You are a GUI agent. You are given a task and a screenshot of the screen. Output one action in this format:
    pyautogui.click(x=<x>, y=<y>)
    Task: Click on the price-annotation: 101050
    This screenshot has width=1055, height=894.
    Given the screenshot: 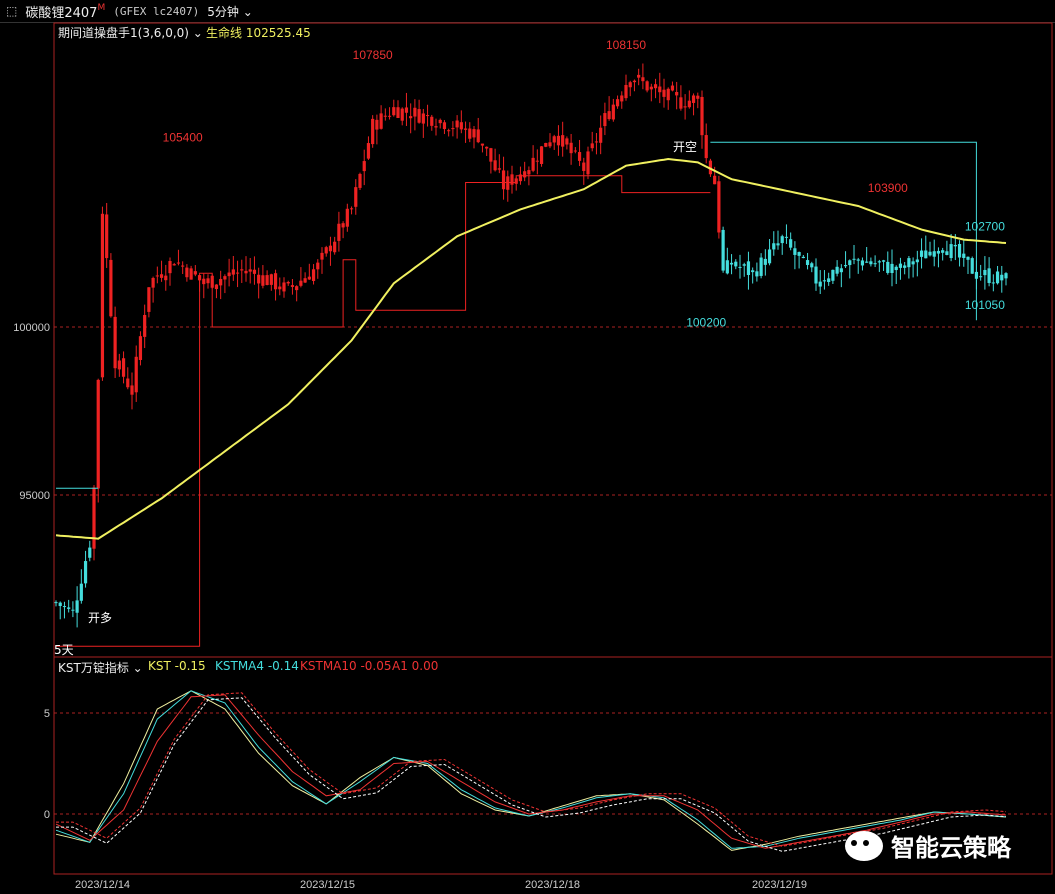 What is the action you would take?
    pyautogui.click(x=985, y=305)
    